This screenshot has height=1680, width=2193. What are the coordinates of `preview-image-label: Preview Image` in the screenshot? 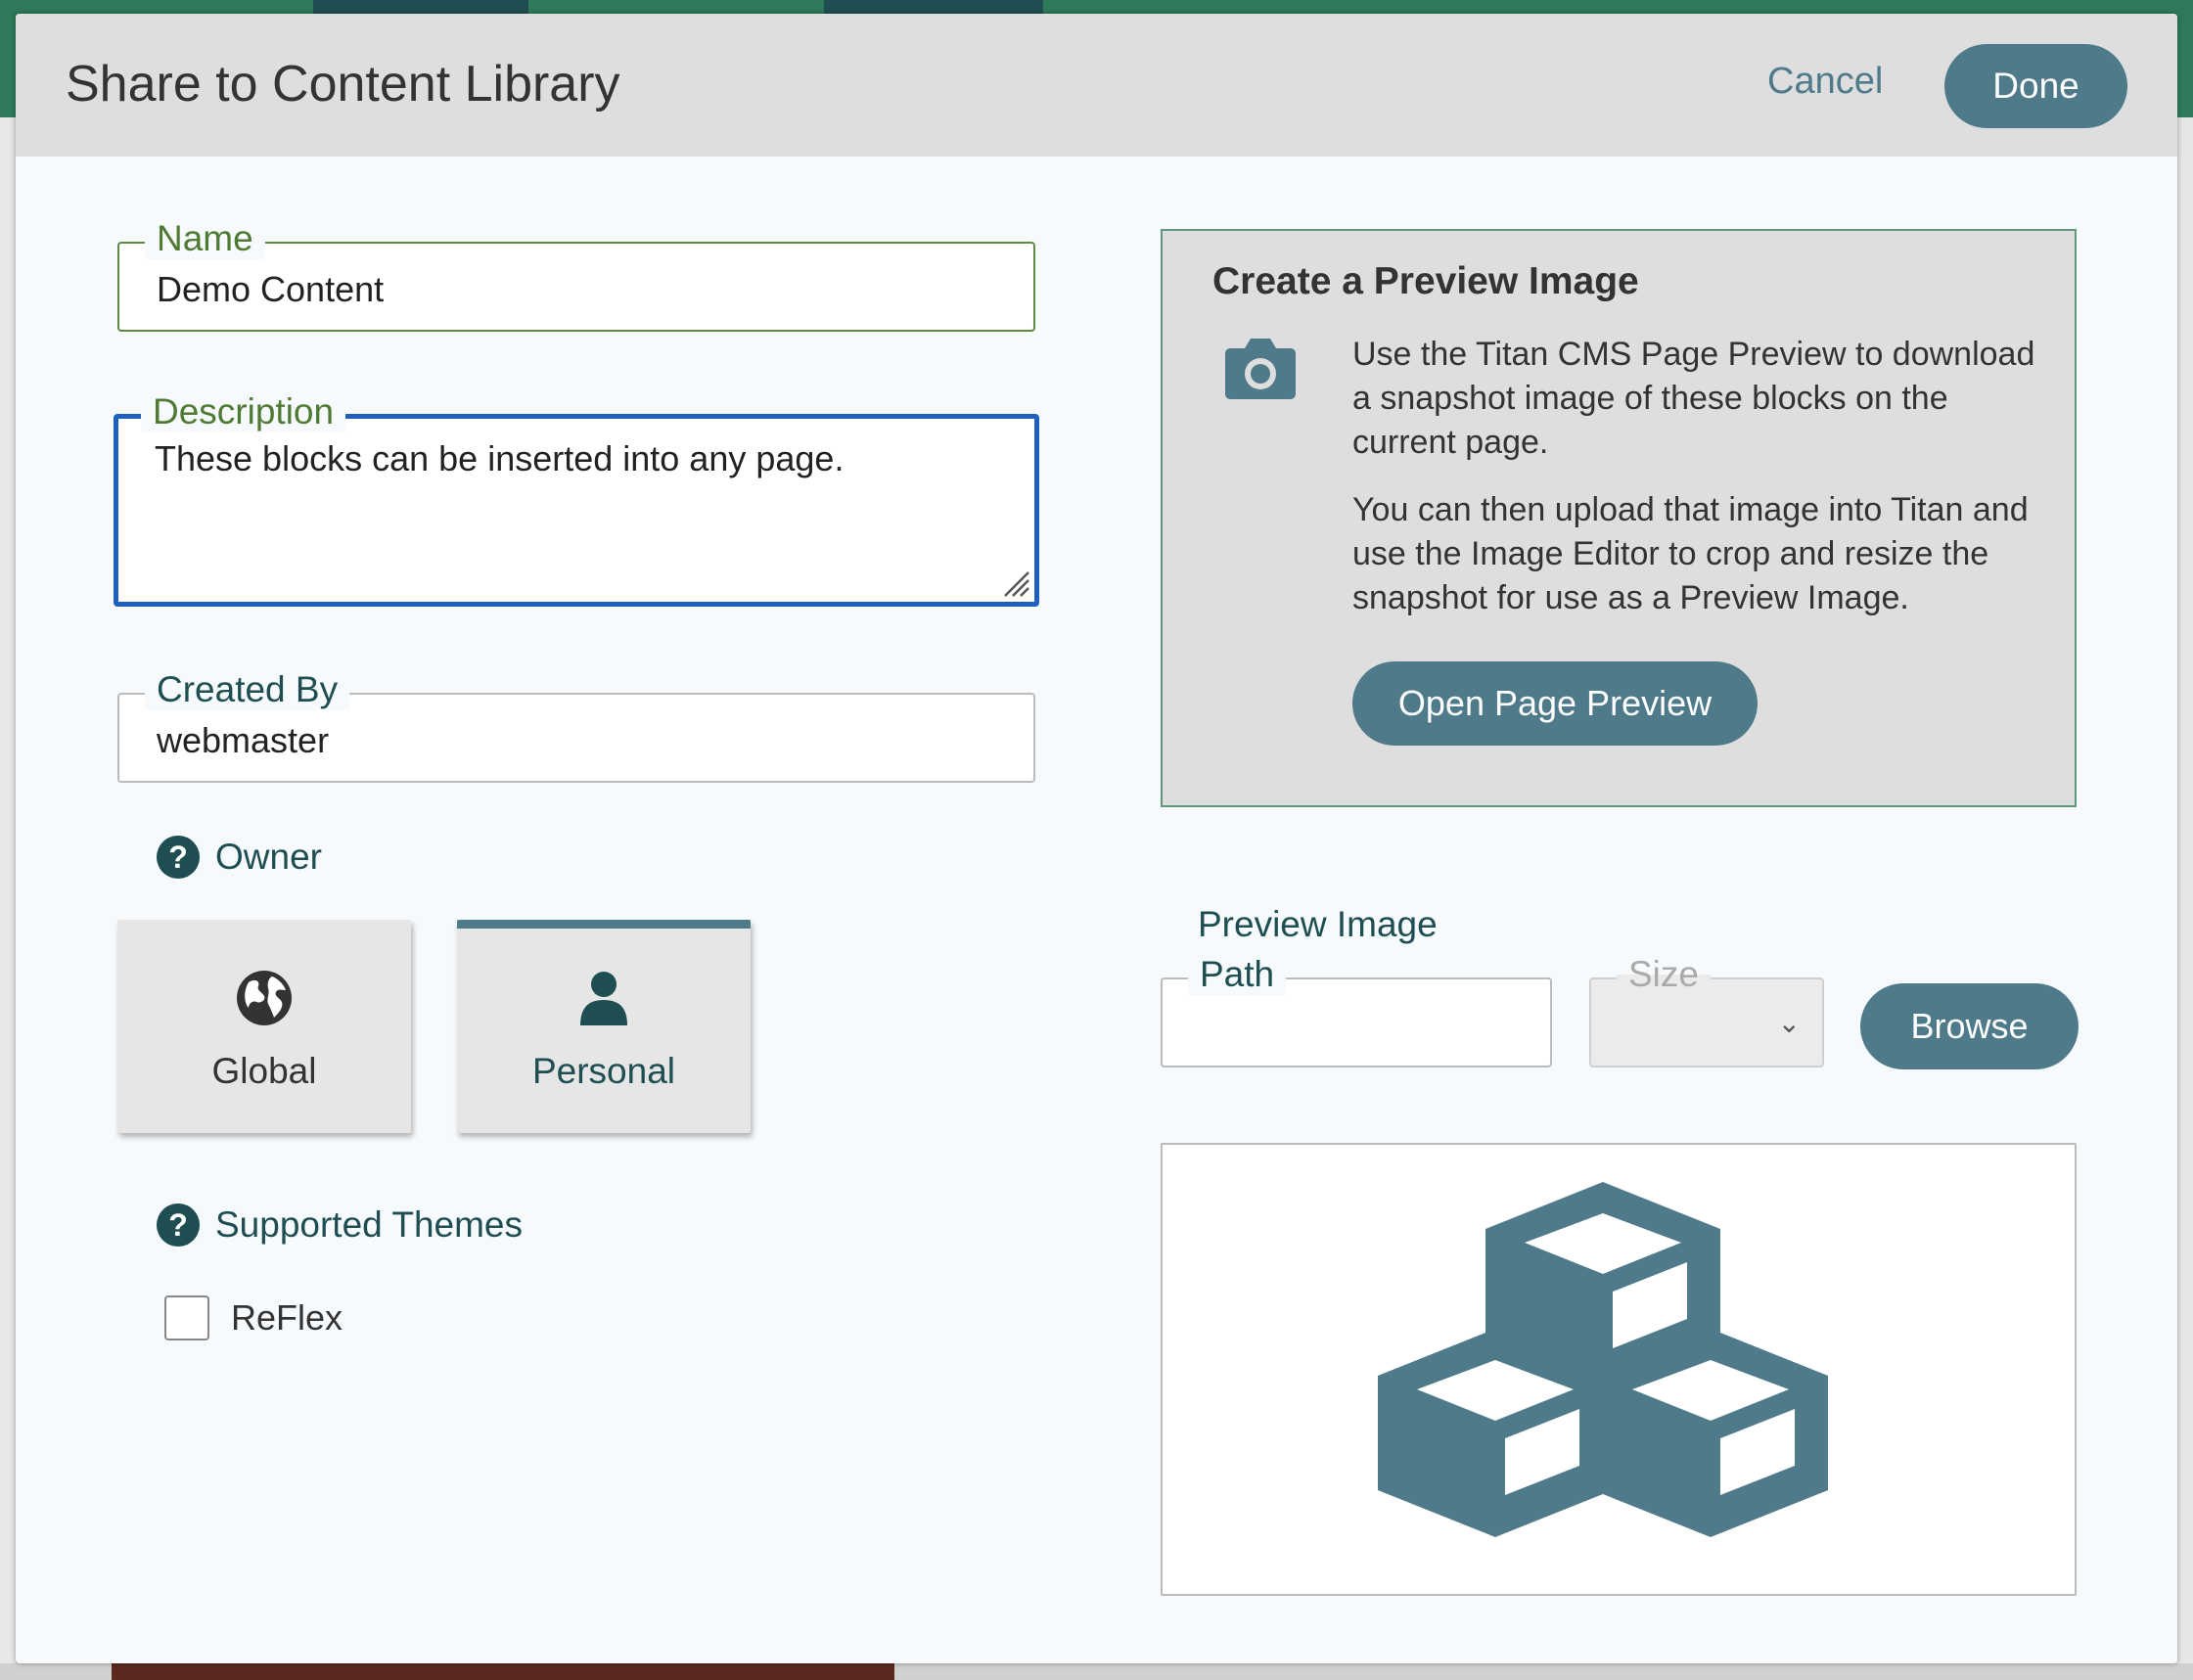 It's located at (1318, 924).